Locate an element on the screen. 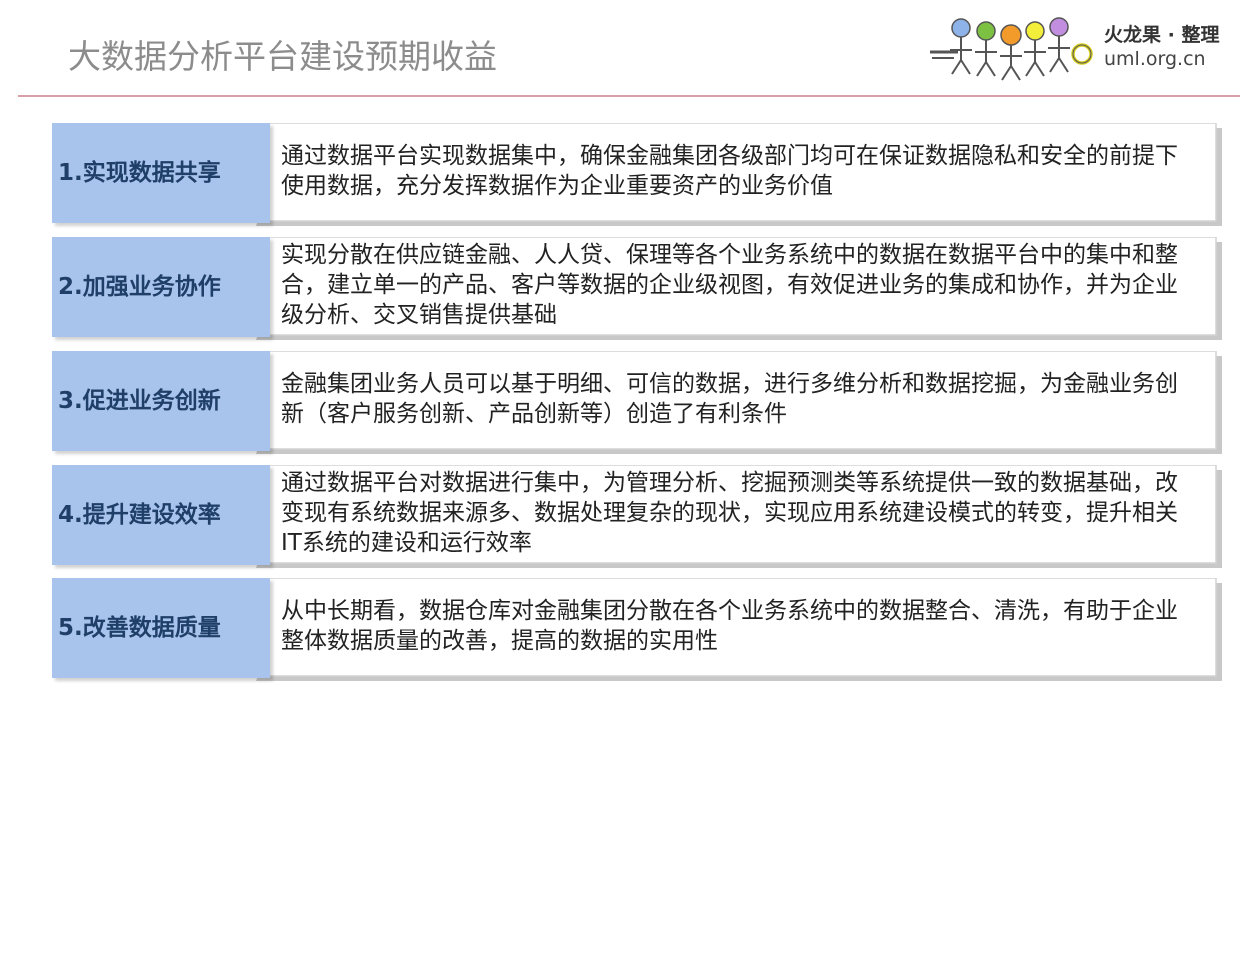 The width and height of the screenshot is (1240, 959). benefit-label-box: 3.促进业务创新 is located at coordinates (161, 401).